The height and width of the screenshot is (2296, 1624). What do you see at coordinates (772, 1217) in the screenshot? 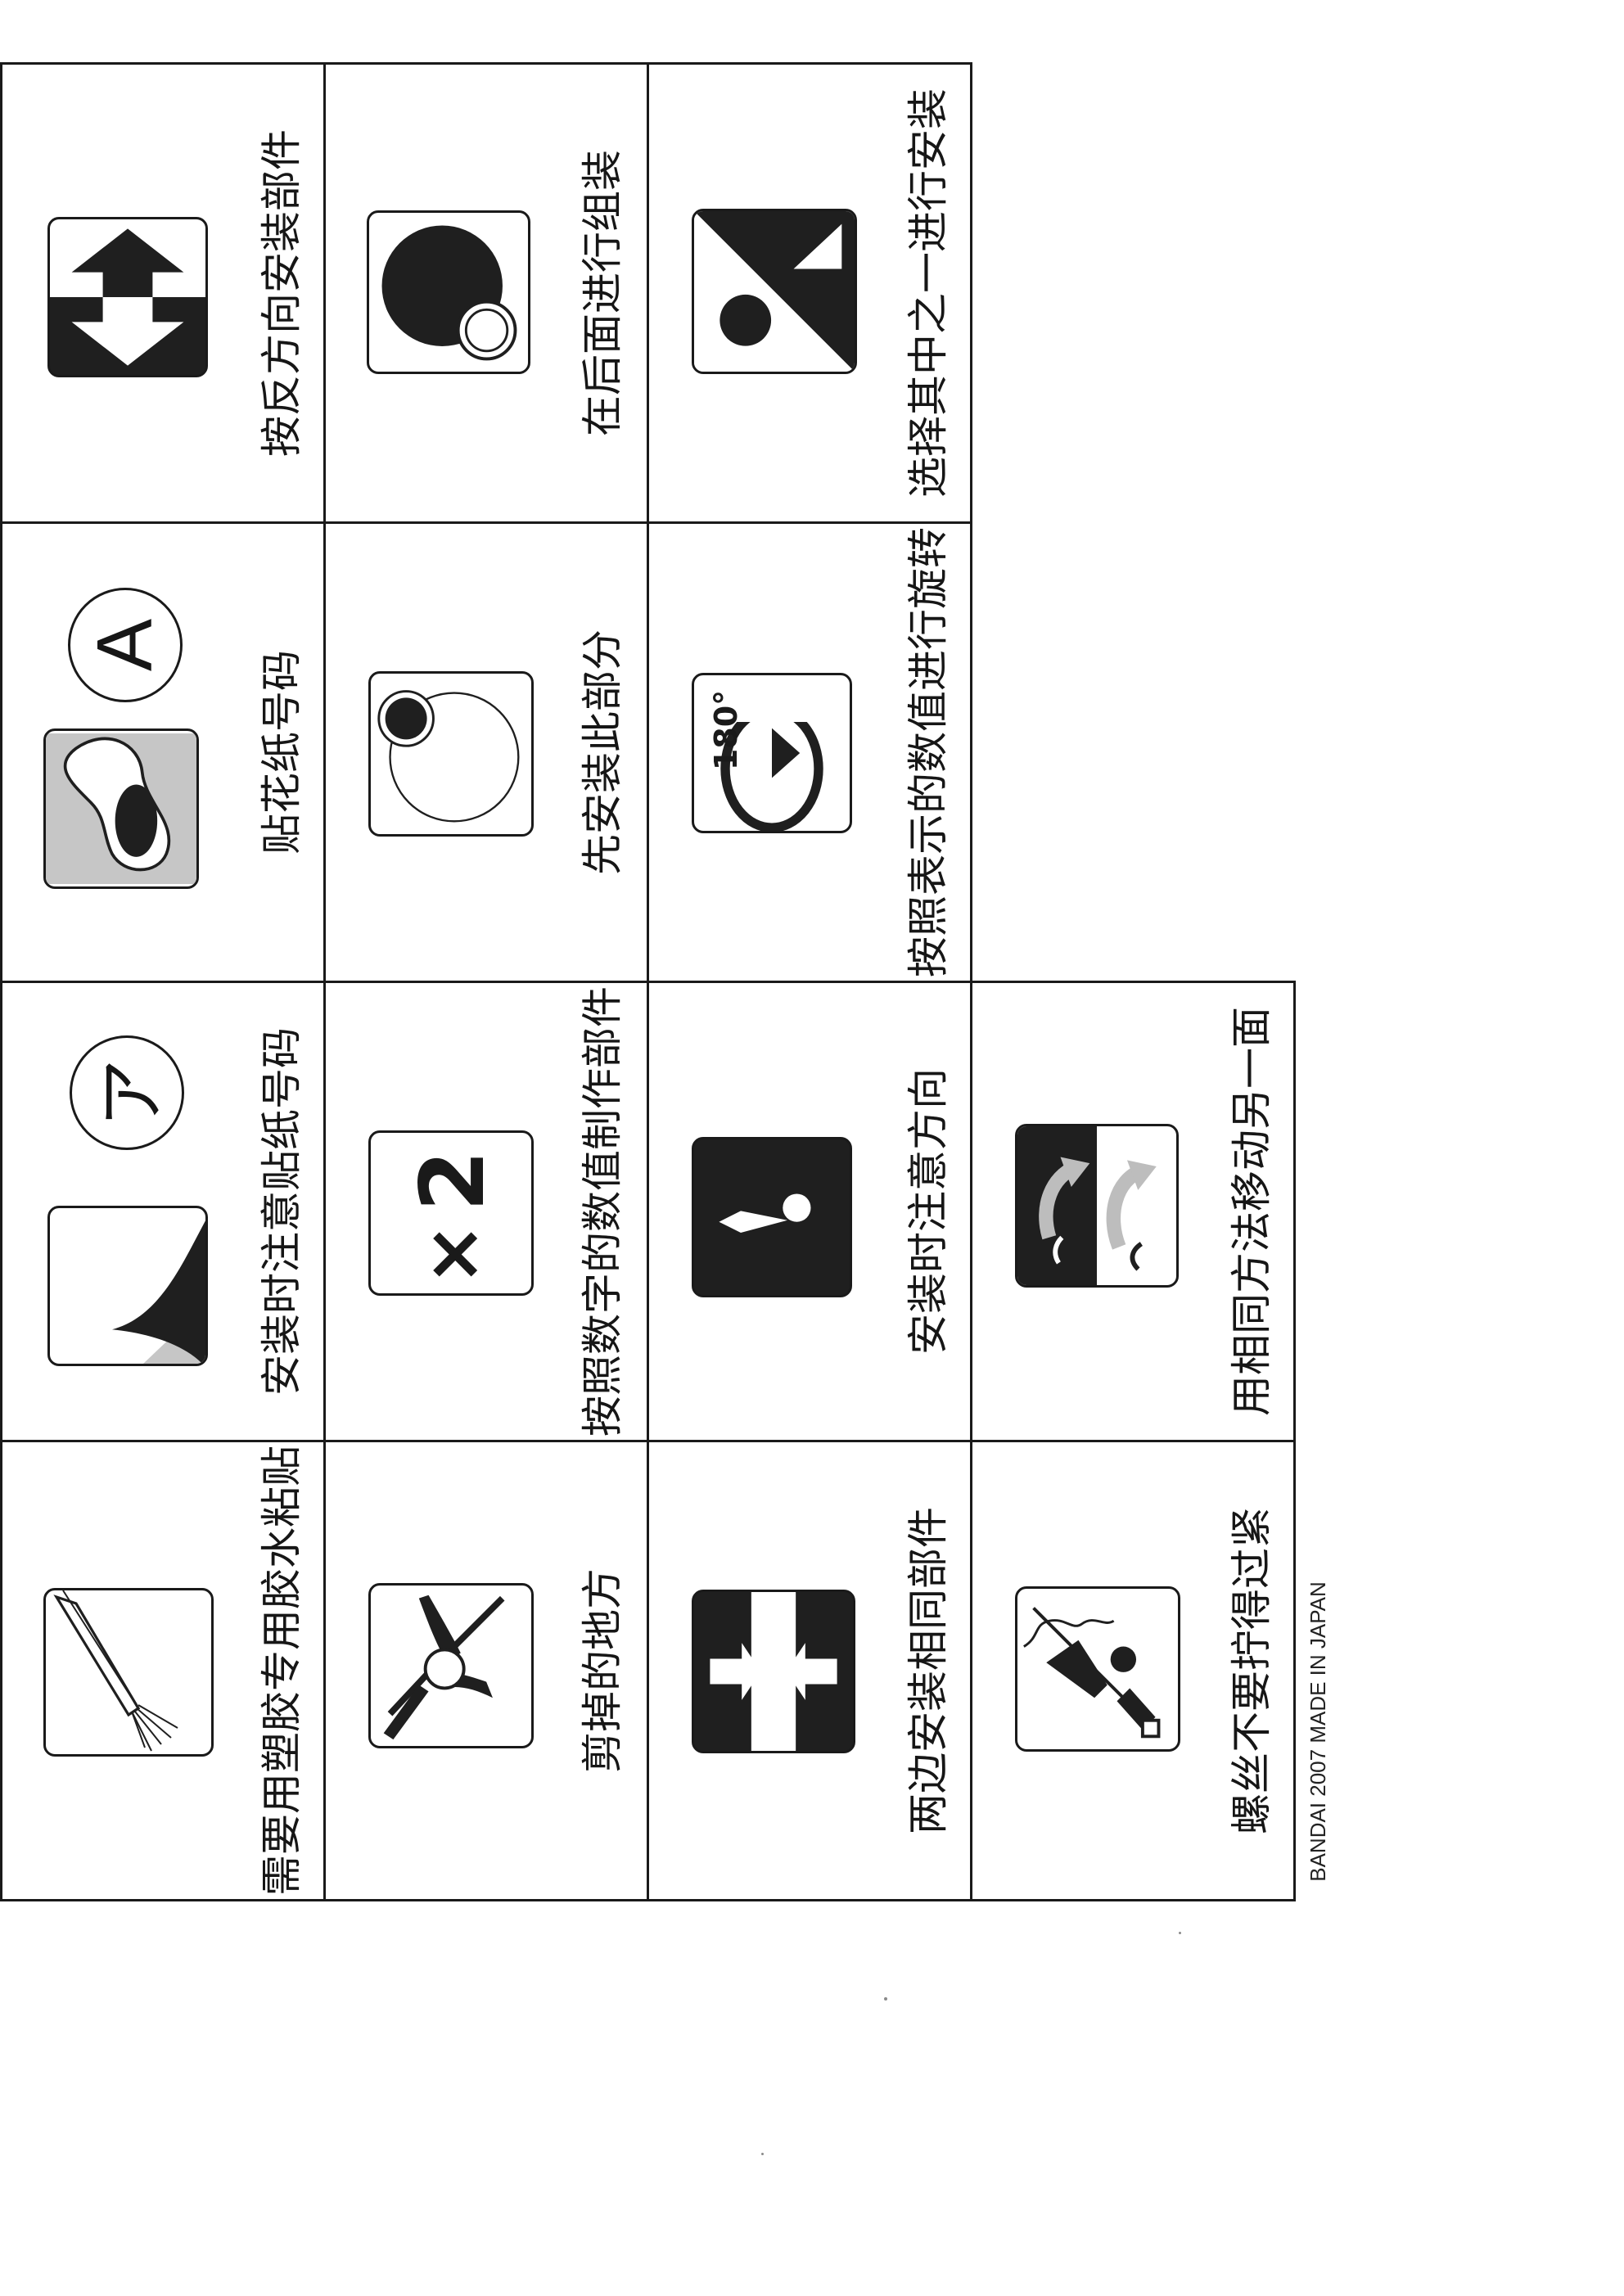
I see `attention-direction-icon` at bounding box center [772, 1217].